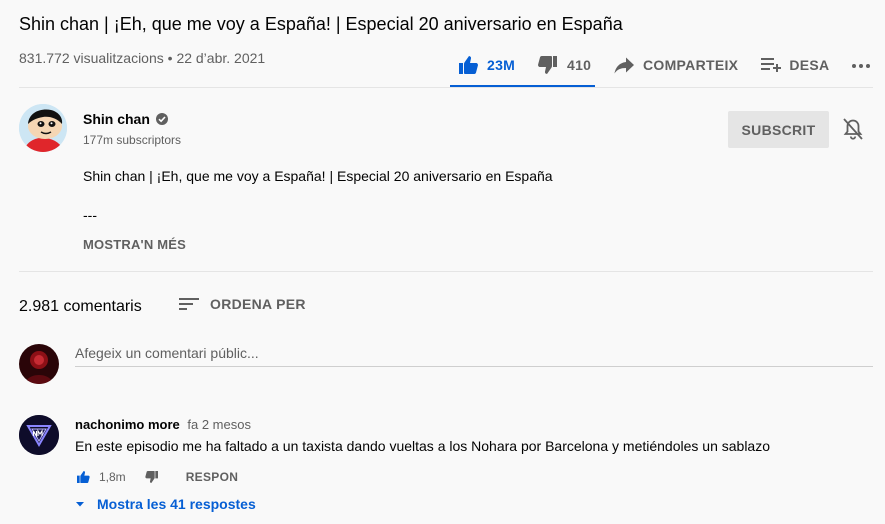  I want to click on dislike-count: 410, so click(579, 65).